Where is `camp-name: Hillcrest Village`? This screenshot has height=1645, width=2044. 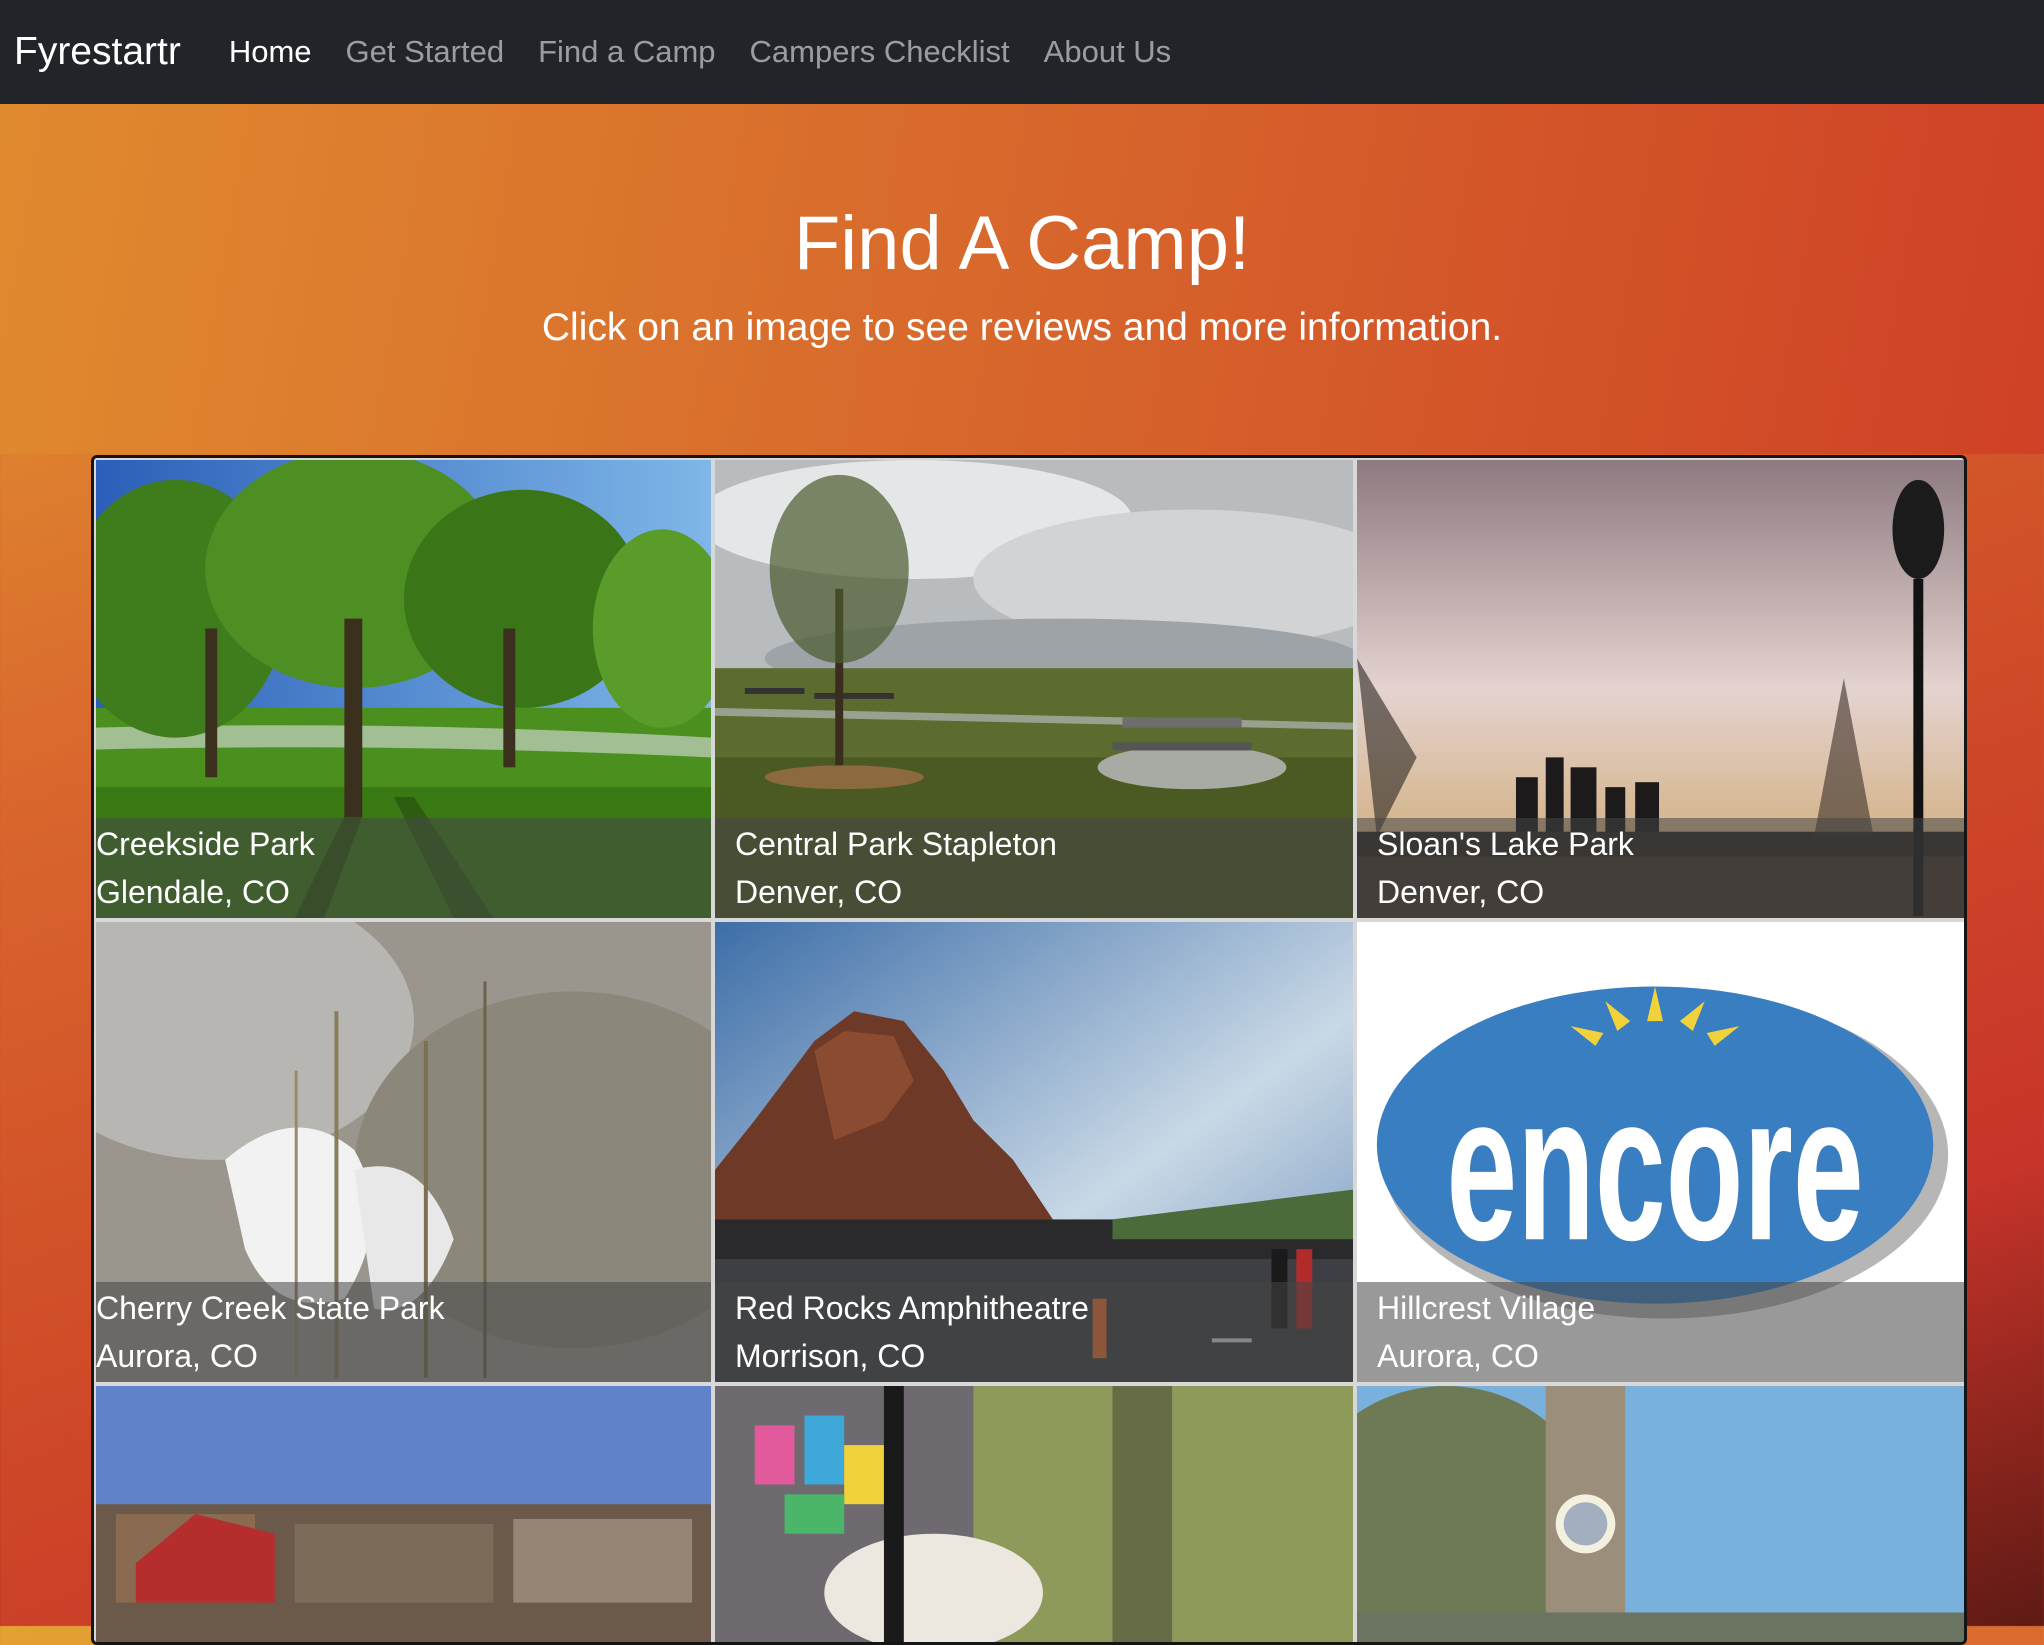
camp-name: Hillcrest Village is located at coordinates (1486, 1308).